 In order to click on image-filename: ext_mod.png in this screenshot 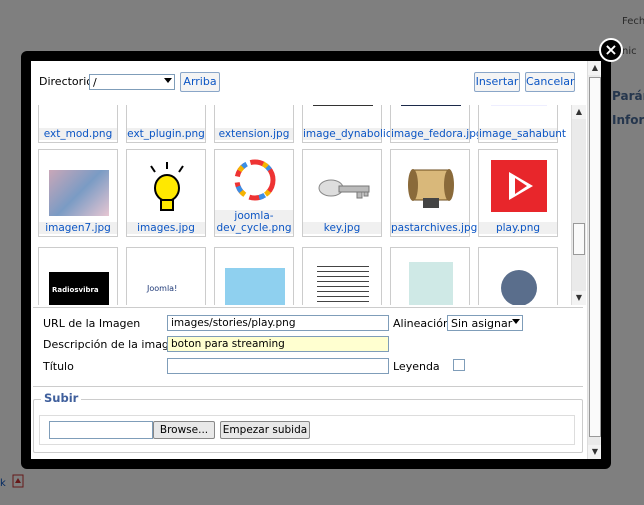, I will do `click(78, 134)`.